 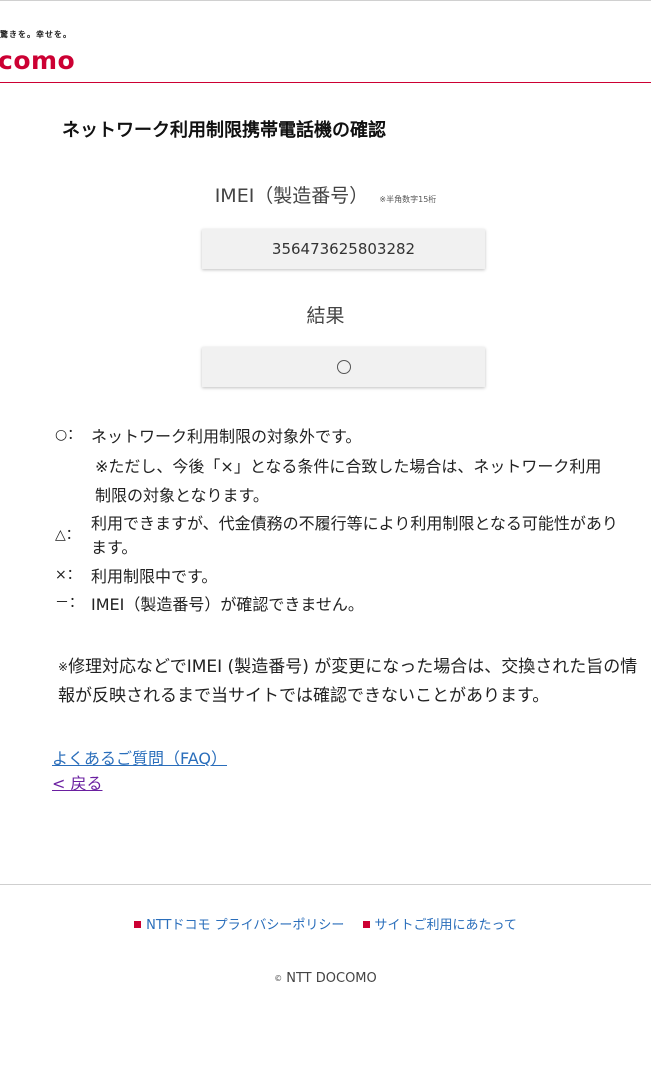 I want to click on legend-item-ok: ○： ネットワーク利用制限の対象外です。, so click(x=343, y=437).